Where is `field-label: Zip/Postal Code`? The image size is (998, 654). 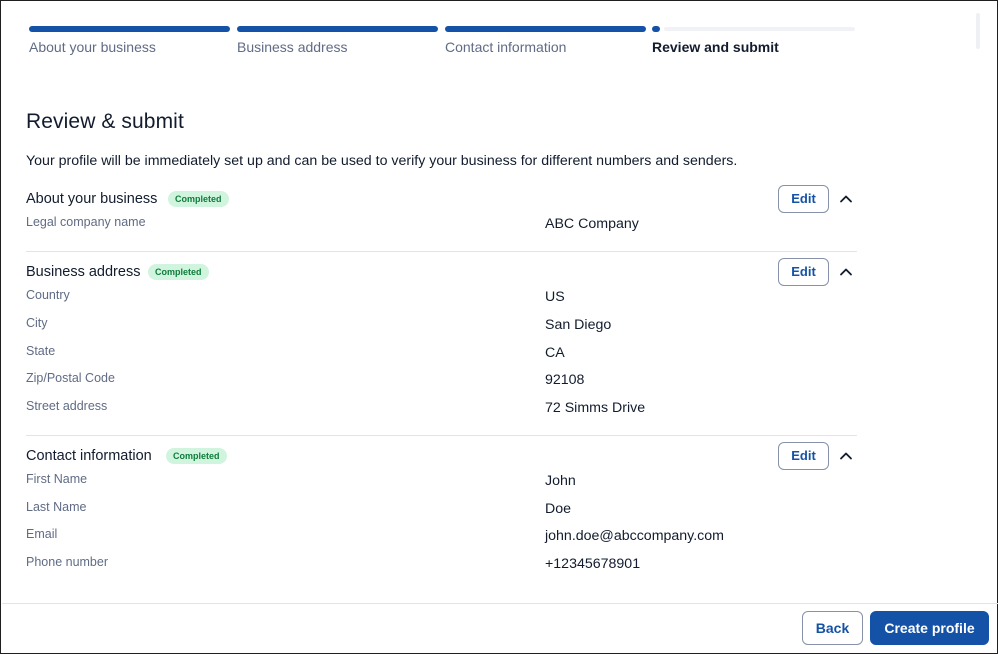 field-label: Zip/Postal Code is located at coordinates (70, 378).